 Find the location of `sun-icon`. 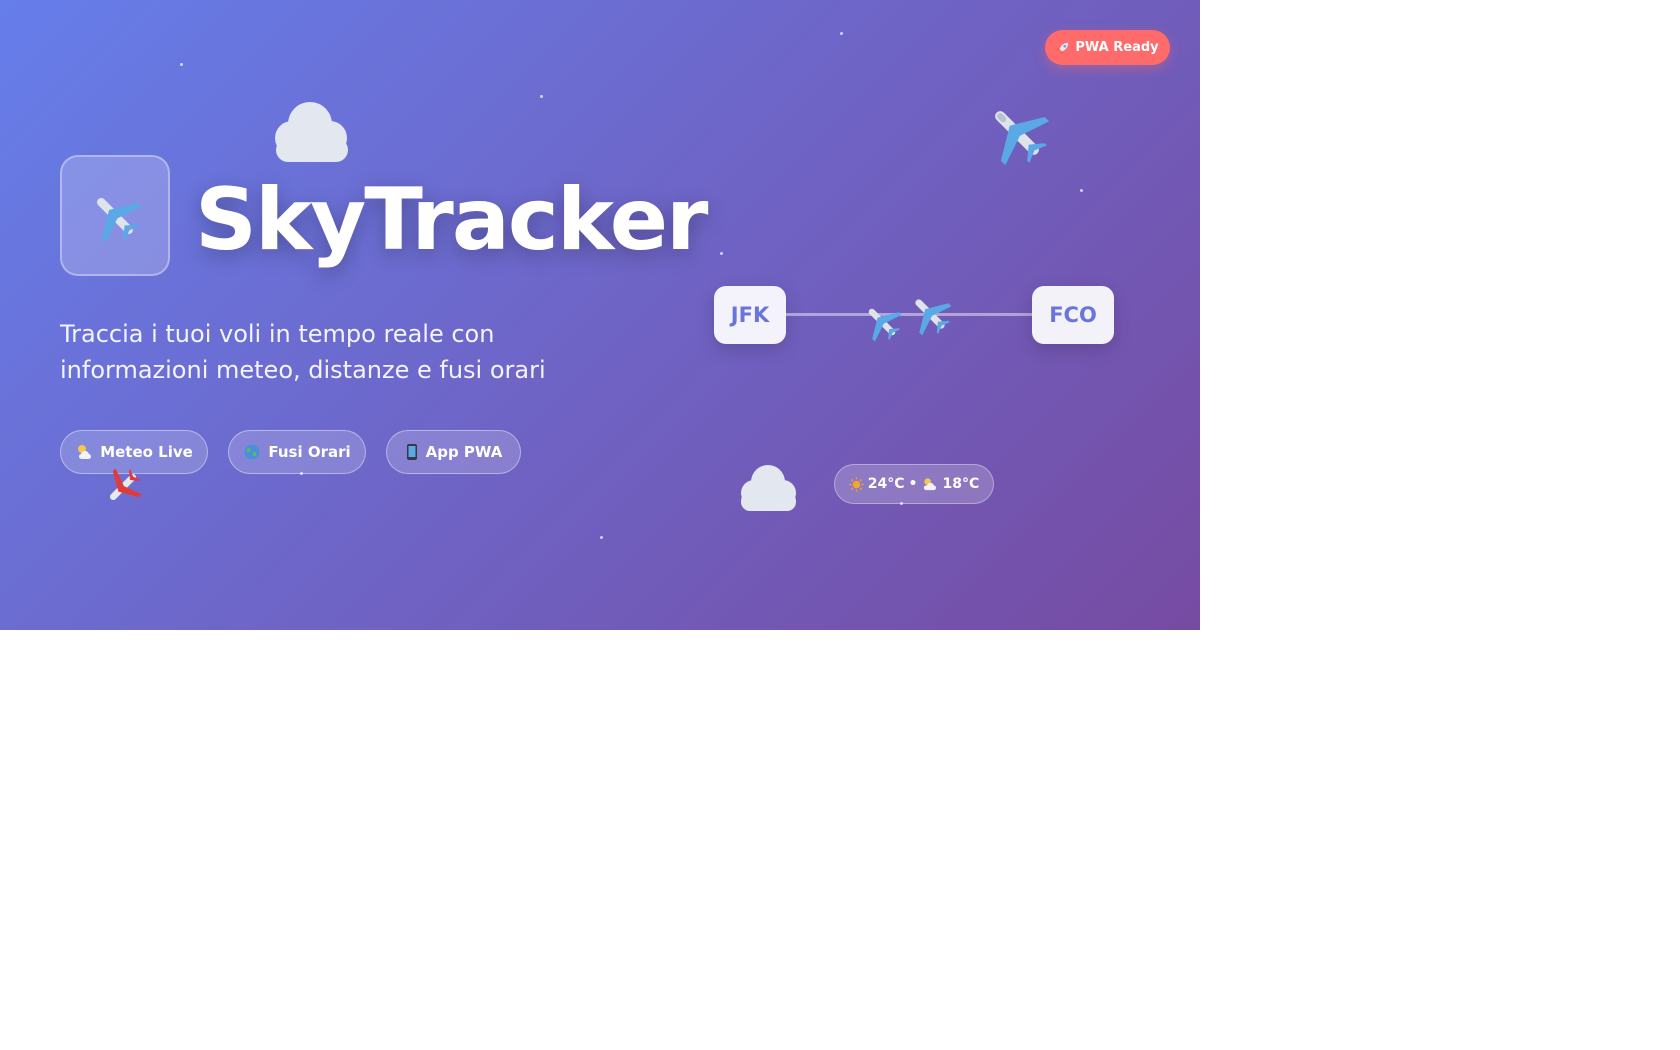

sun-icon is located at coordinates (856, 484).